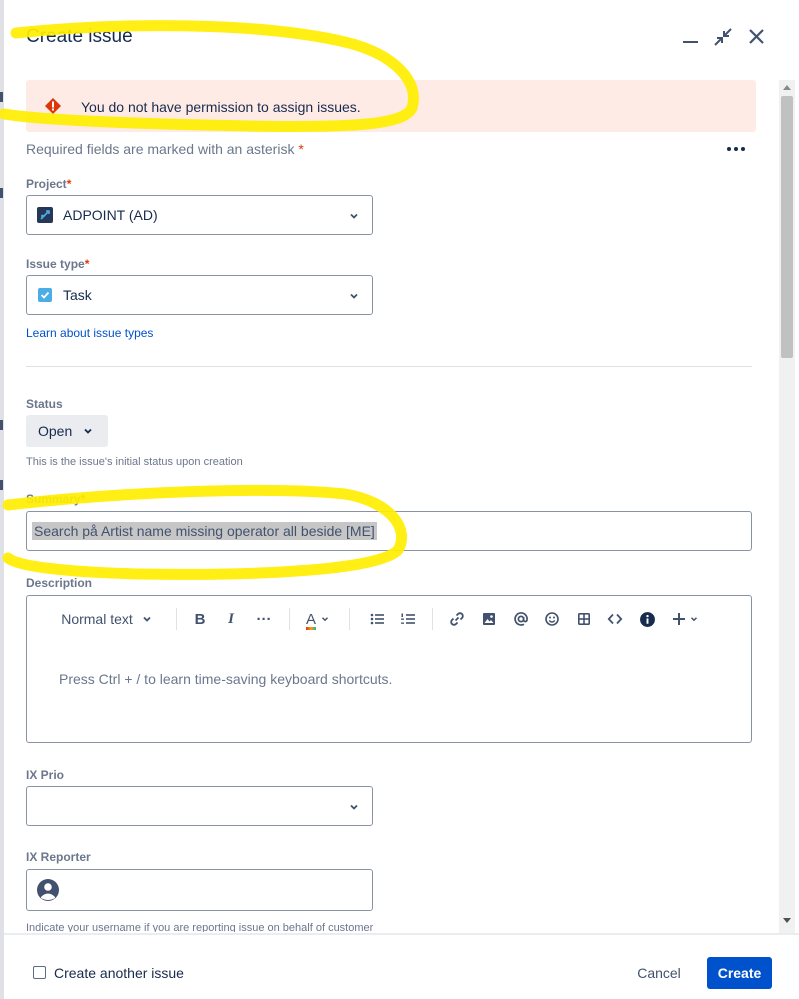  I want to click on insert-more-button, so click(685, 619).